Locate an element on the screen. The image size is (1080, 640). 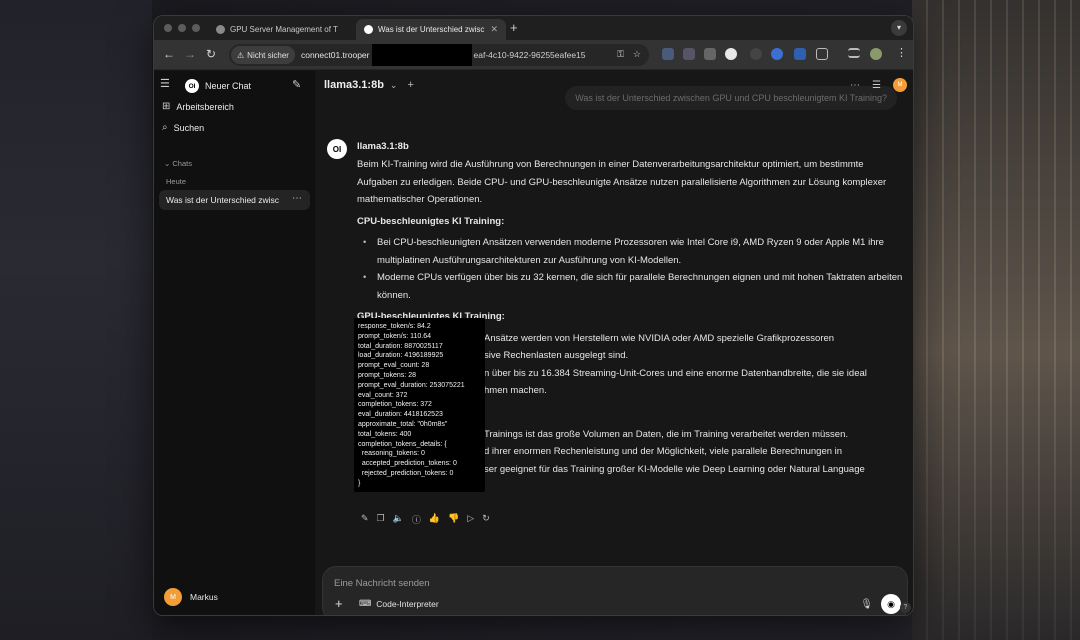
play-icon: ▷ is located at coordinates (470, 519).